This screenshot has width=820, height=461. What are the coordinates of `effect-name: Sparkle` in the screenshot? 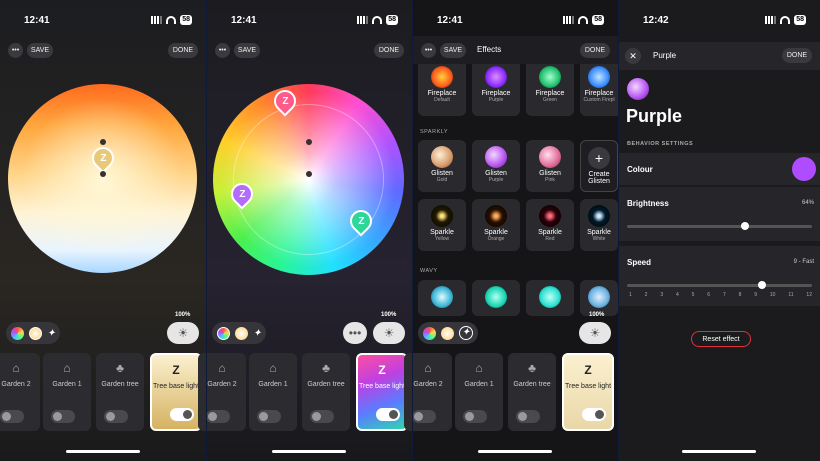 It's located at (599, 232).